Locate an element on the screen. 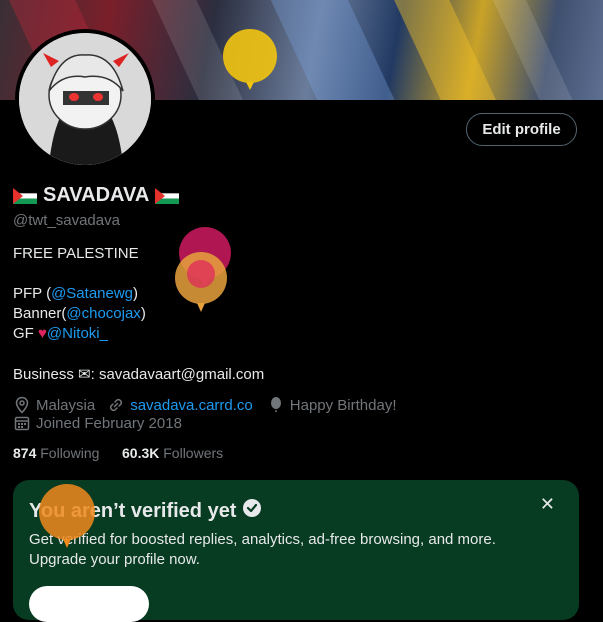 This screenshot has height=622, width=603. bio-business: Business ✉: savadavaart@gmail.com is located at coordinates (138, 374).